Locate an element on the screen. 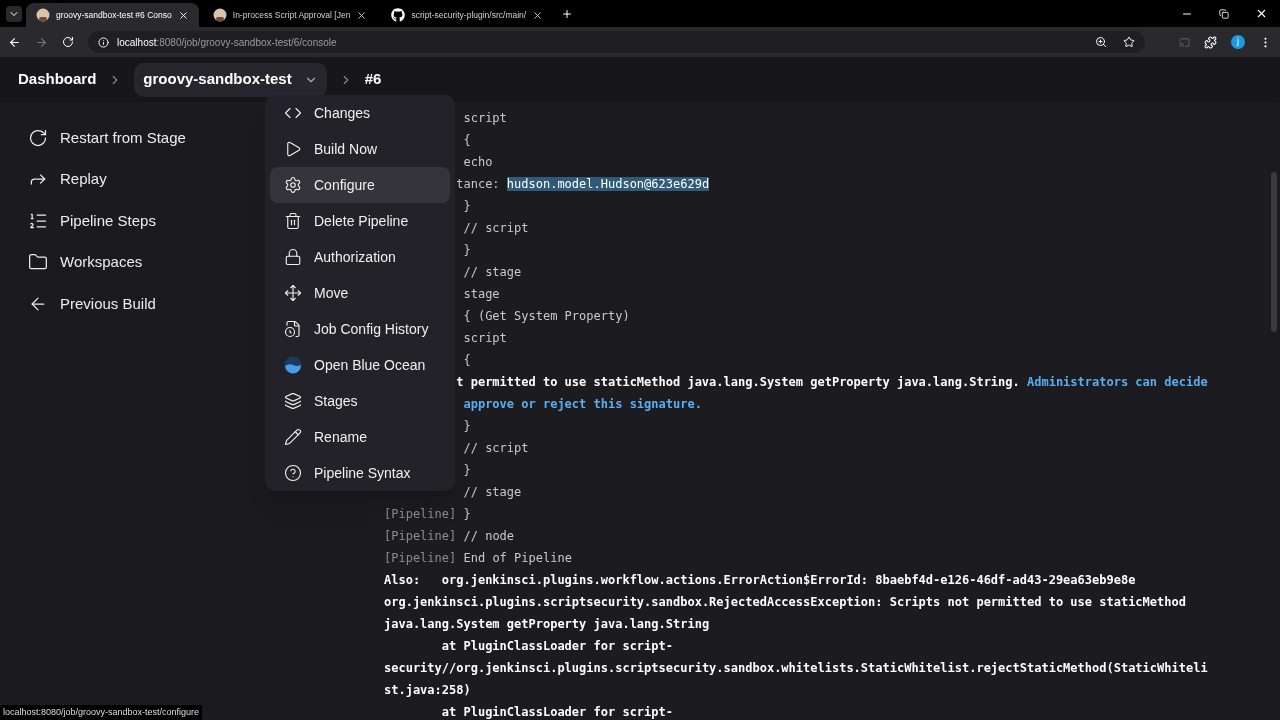  console-text: tance: is located at coordinates (478, 184).